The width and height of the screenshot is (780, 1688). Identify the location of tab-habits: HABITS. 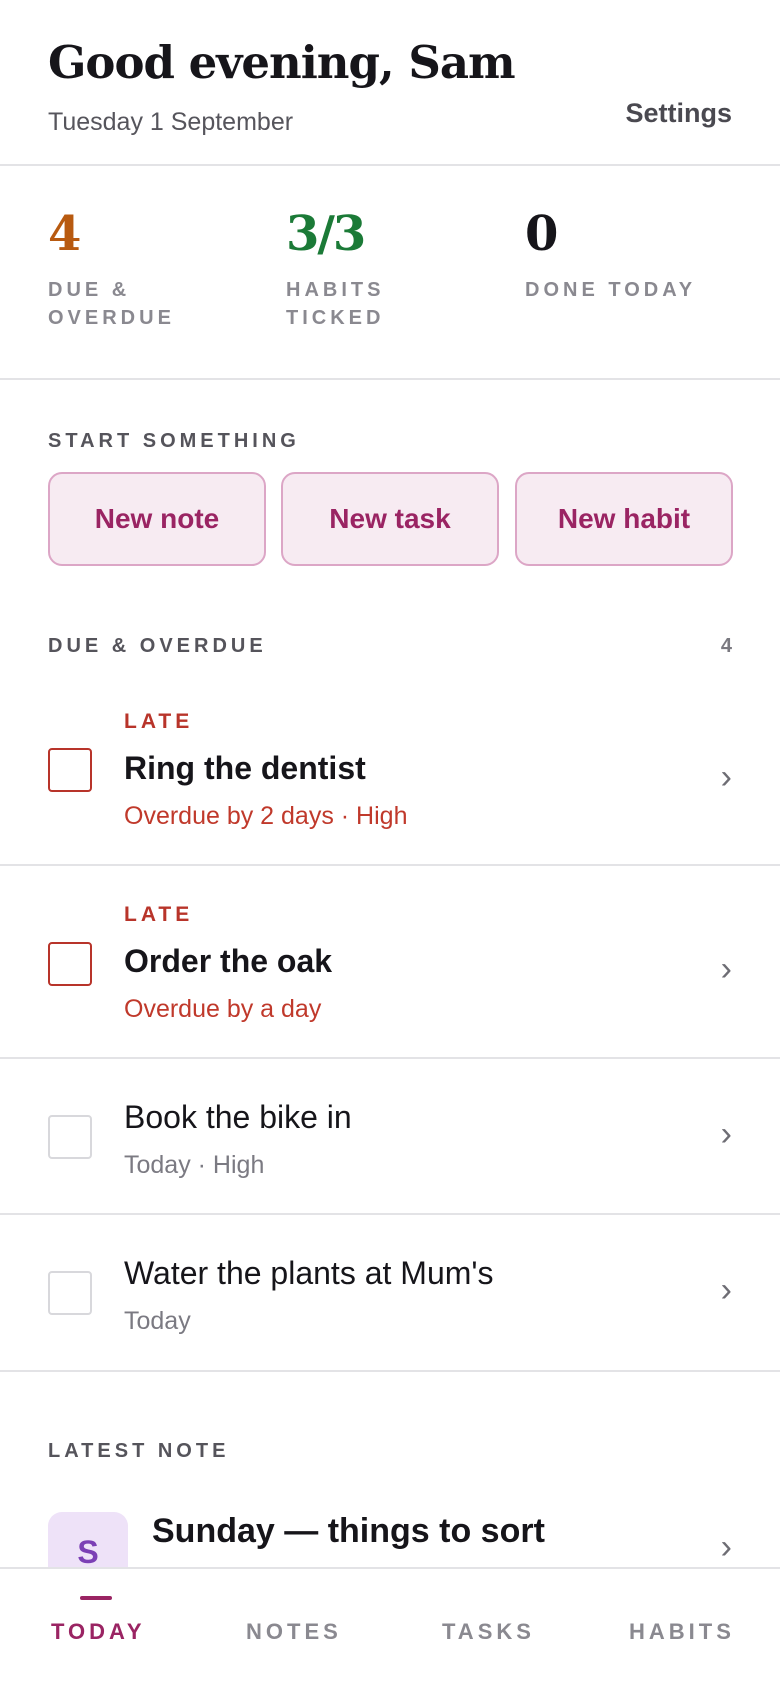
(682, 1632).